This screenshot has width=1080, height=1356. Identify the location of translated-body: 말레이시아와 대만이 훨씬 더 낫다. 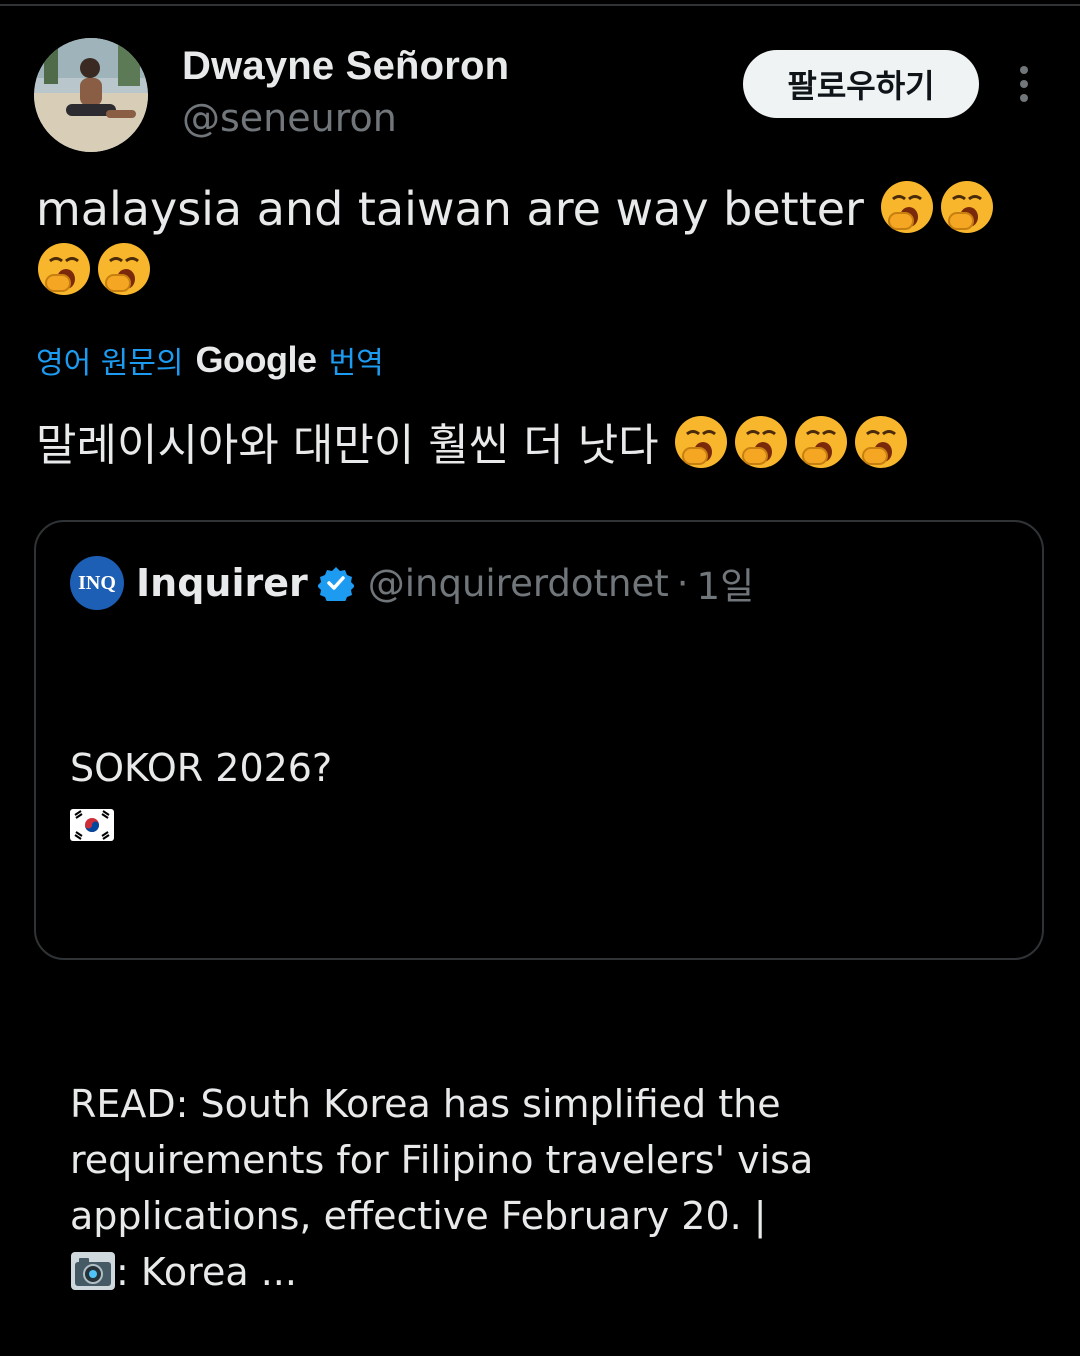
(347, 445).